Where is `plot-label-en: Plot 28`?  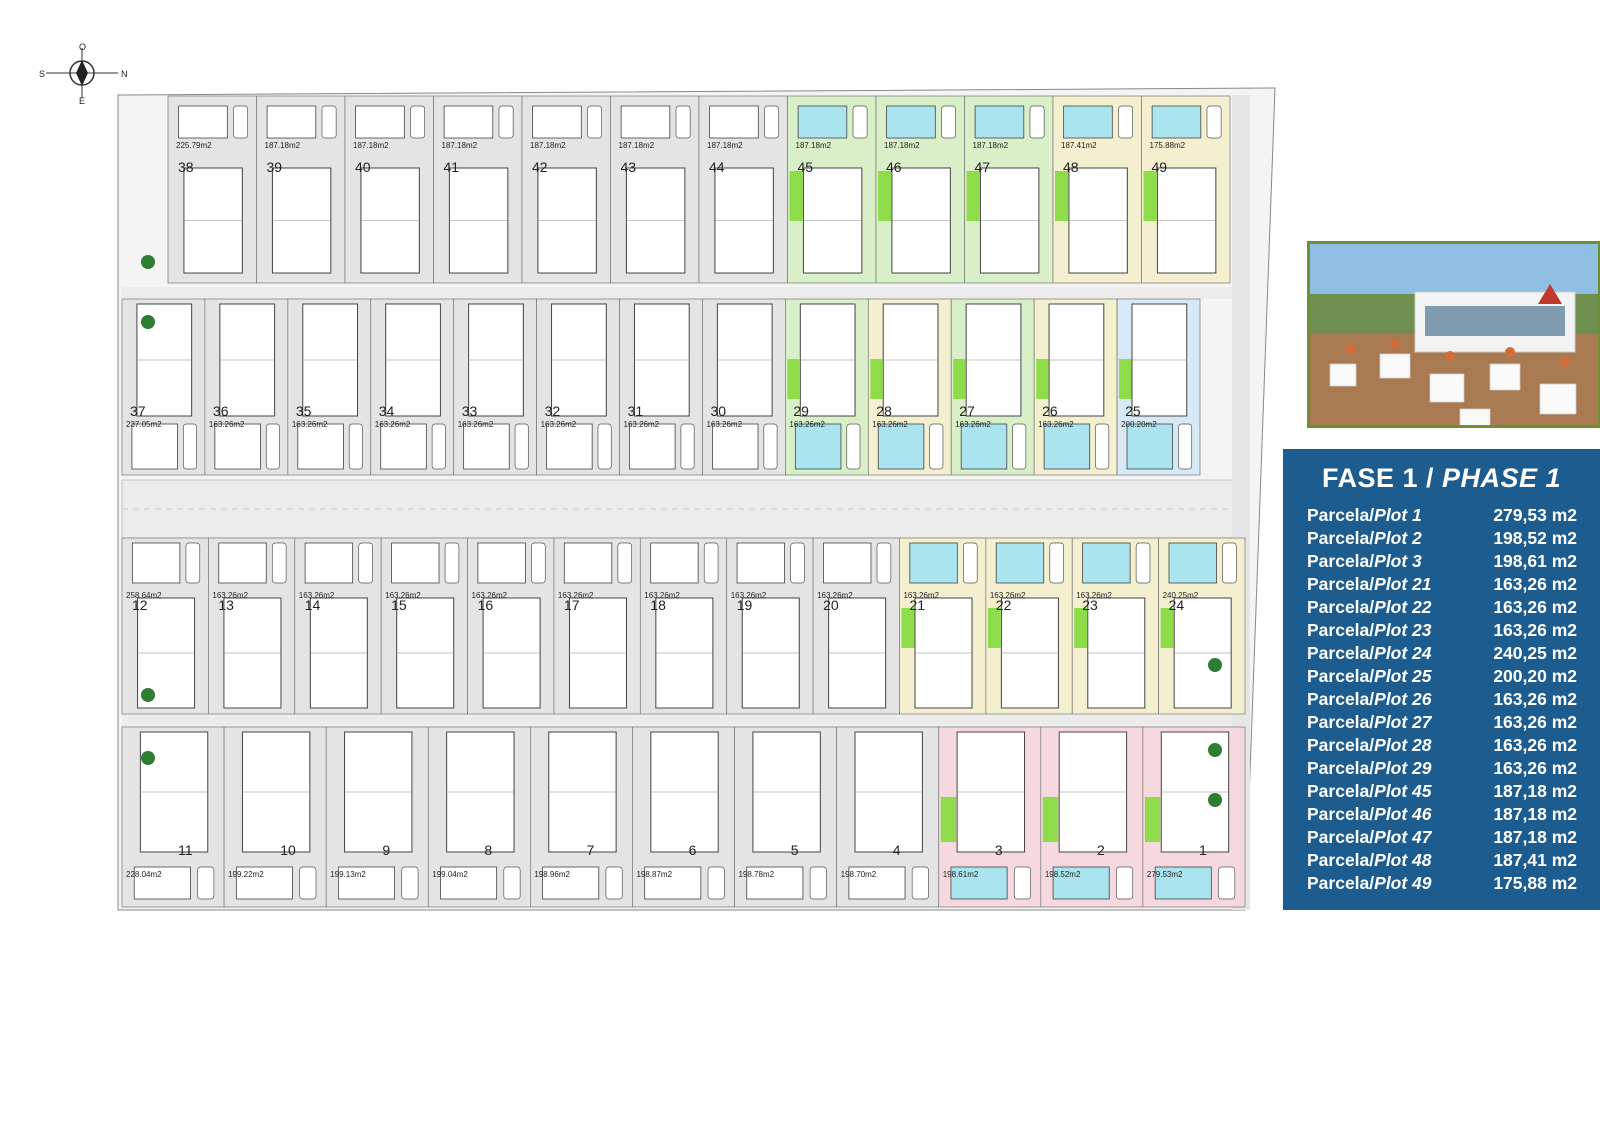 plot-label-en: Plot 28 is located at coordinates (1403, 745).